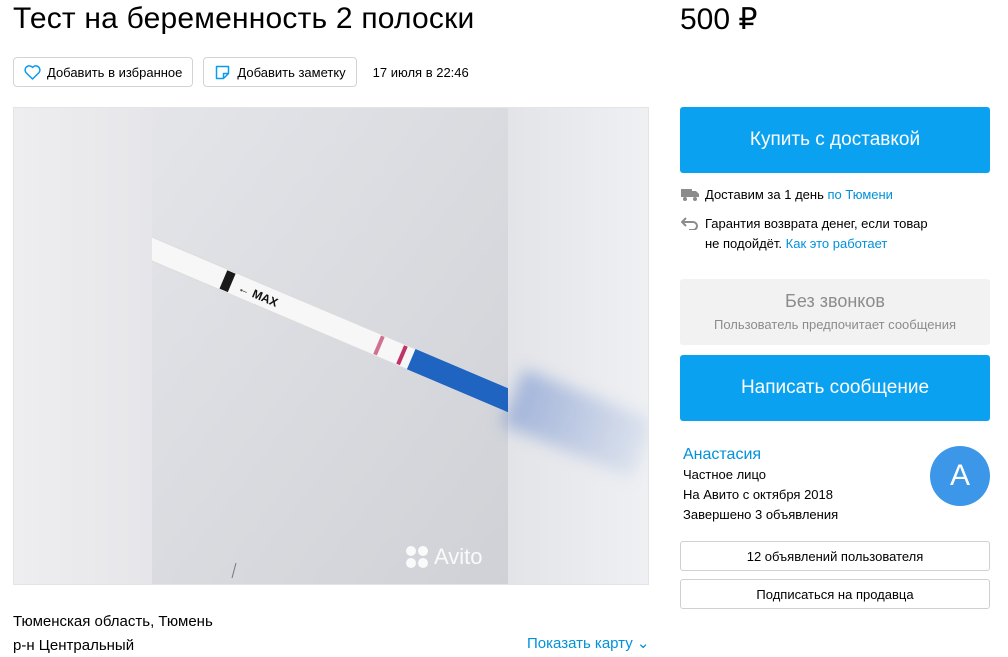  What do you see at coordinates (578, 346) in the screenshot?
I see `gallery-blur-right` at bounding box center [578, 346].